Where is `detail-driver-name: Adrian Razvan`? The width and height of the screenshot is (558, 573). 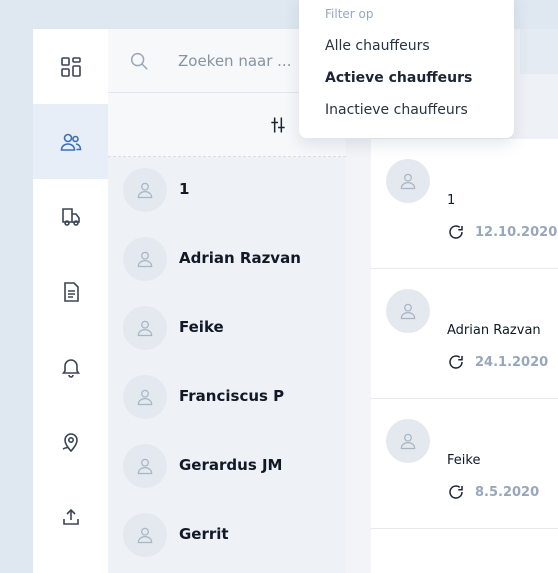
detail-driver-name: Adrian Razvan is located at coordinates (494, 330).